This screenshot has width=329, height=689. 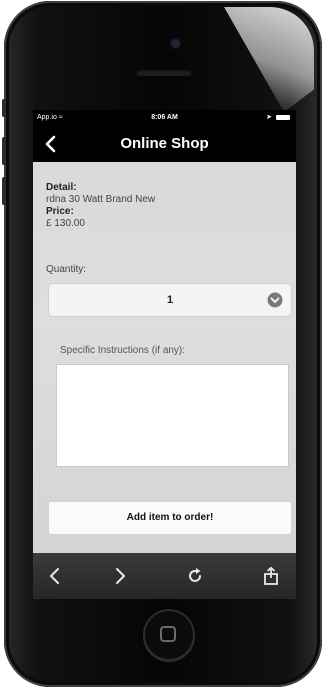 What do you see at coordinates (4, 191) in the screenshot?
I see `volume-down-button` at bounding box center [4, 191].